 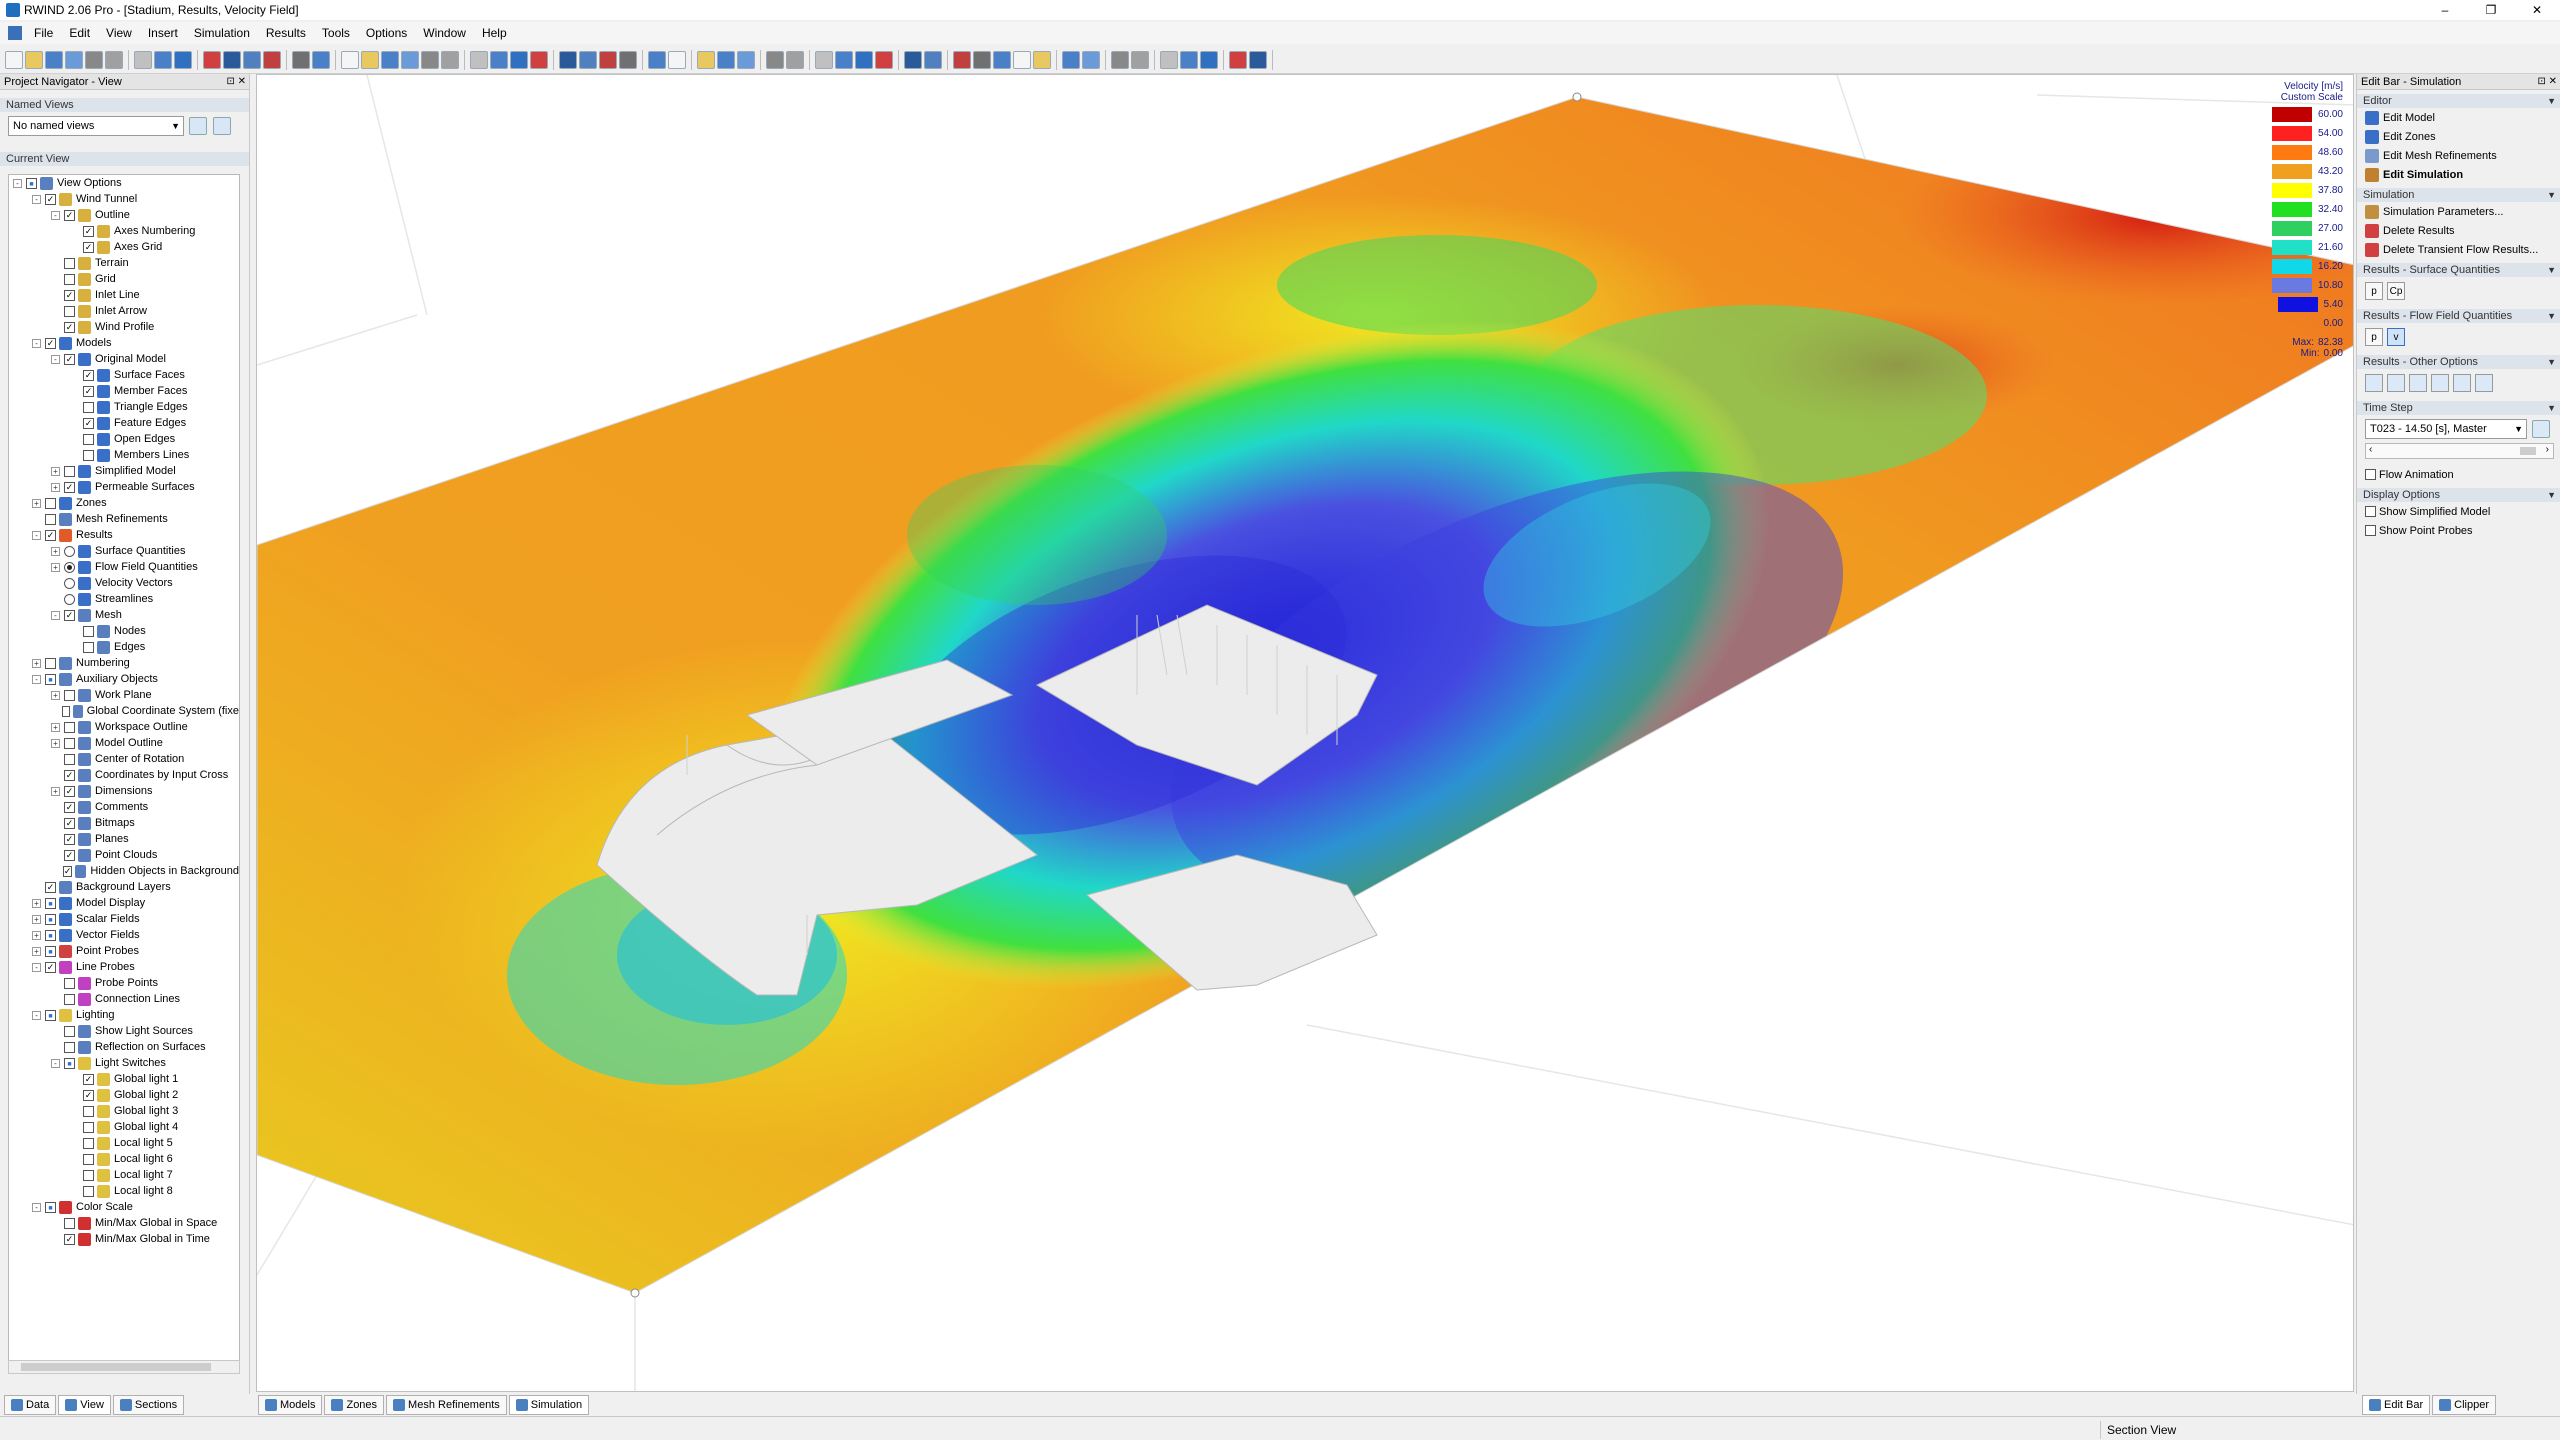 I want to click on menu-results: Results, so click(x=286, y=33).